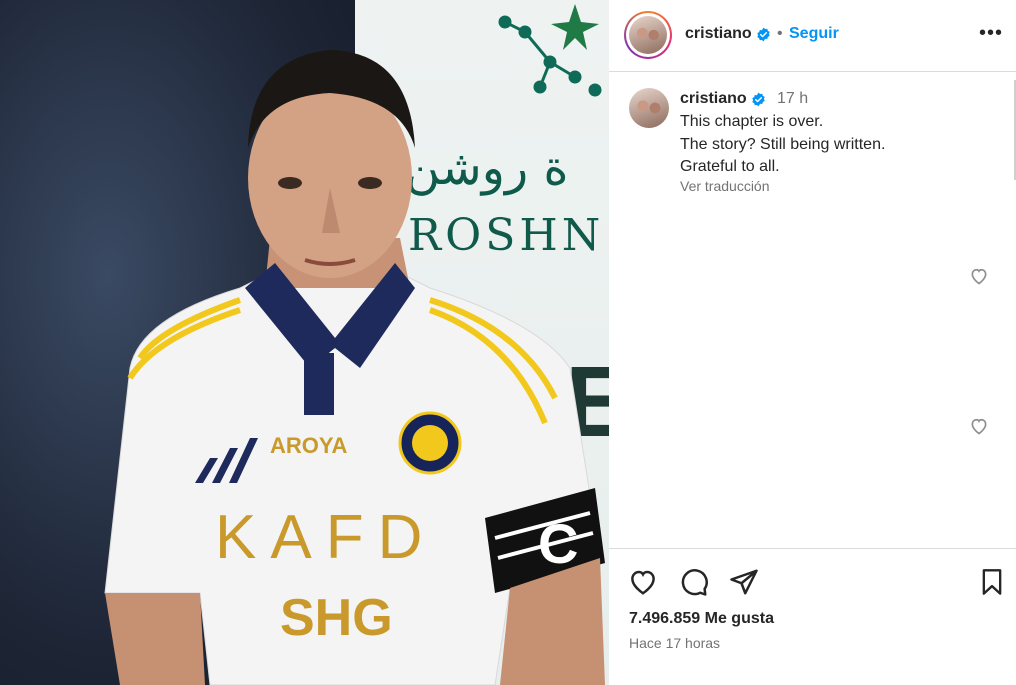 This screenshot has height=685, width=1016. I want to click on post-header: cristiano • Seguir •••, so click(812, 36).